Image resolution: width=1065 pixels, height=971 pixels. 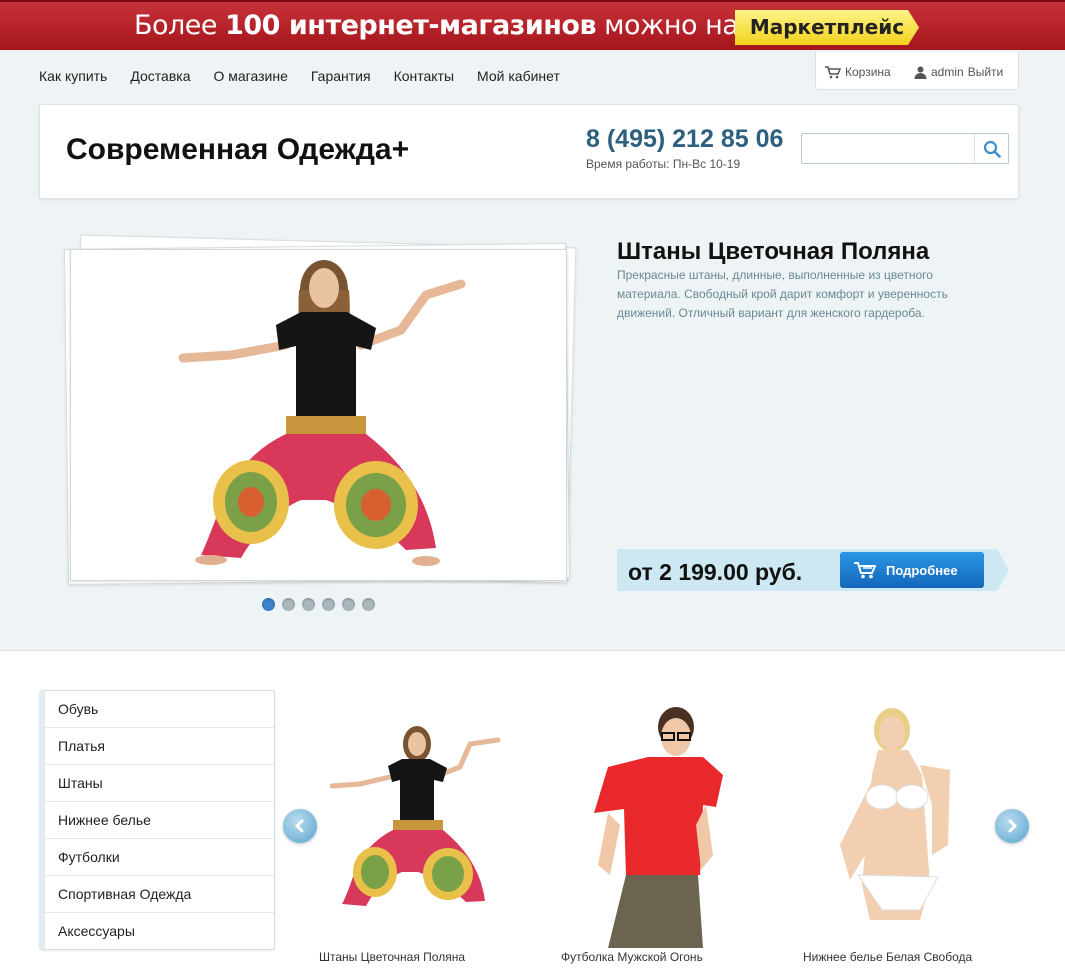 I want to click on cart-link: Корзина, so click(x=858, y=72).